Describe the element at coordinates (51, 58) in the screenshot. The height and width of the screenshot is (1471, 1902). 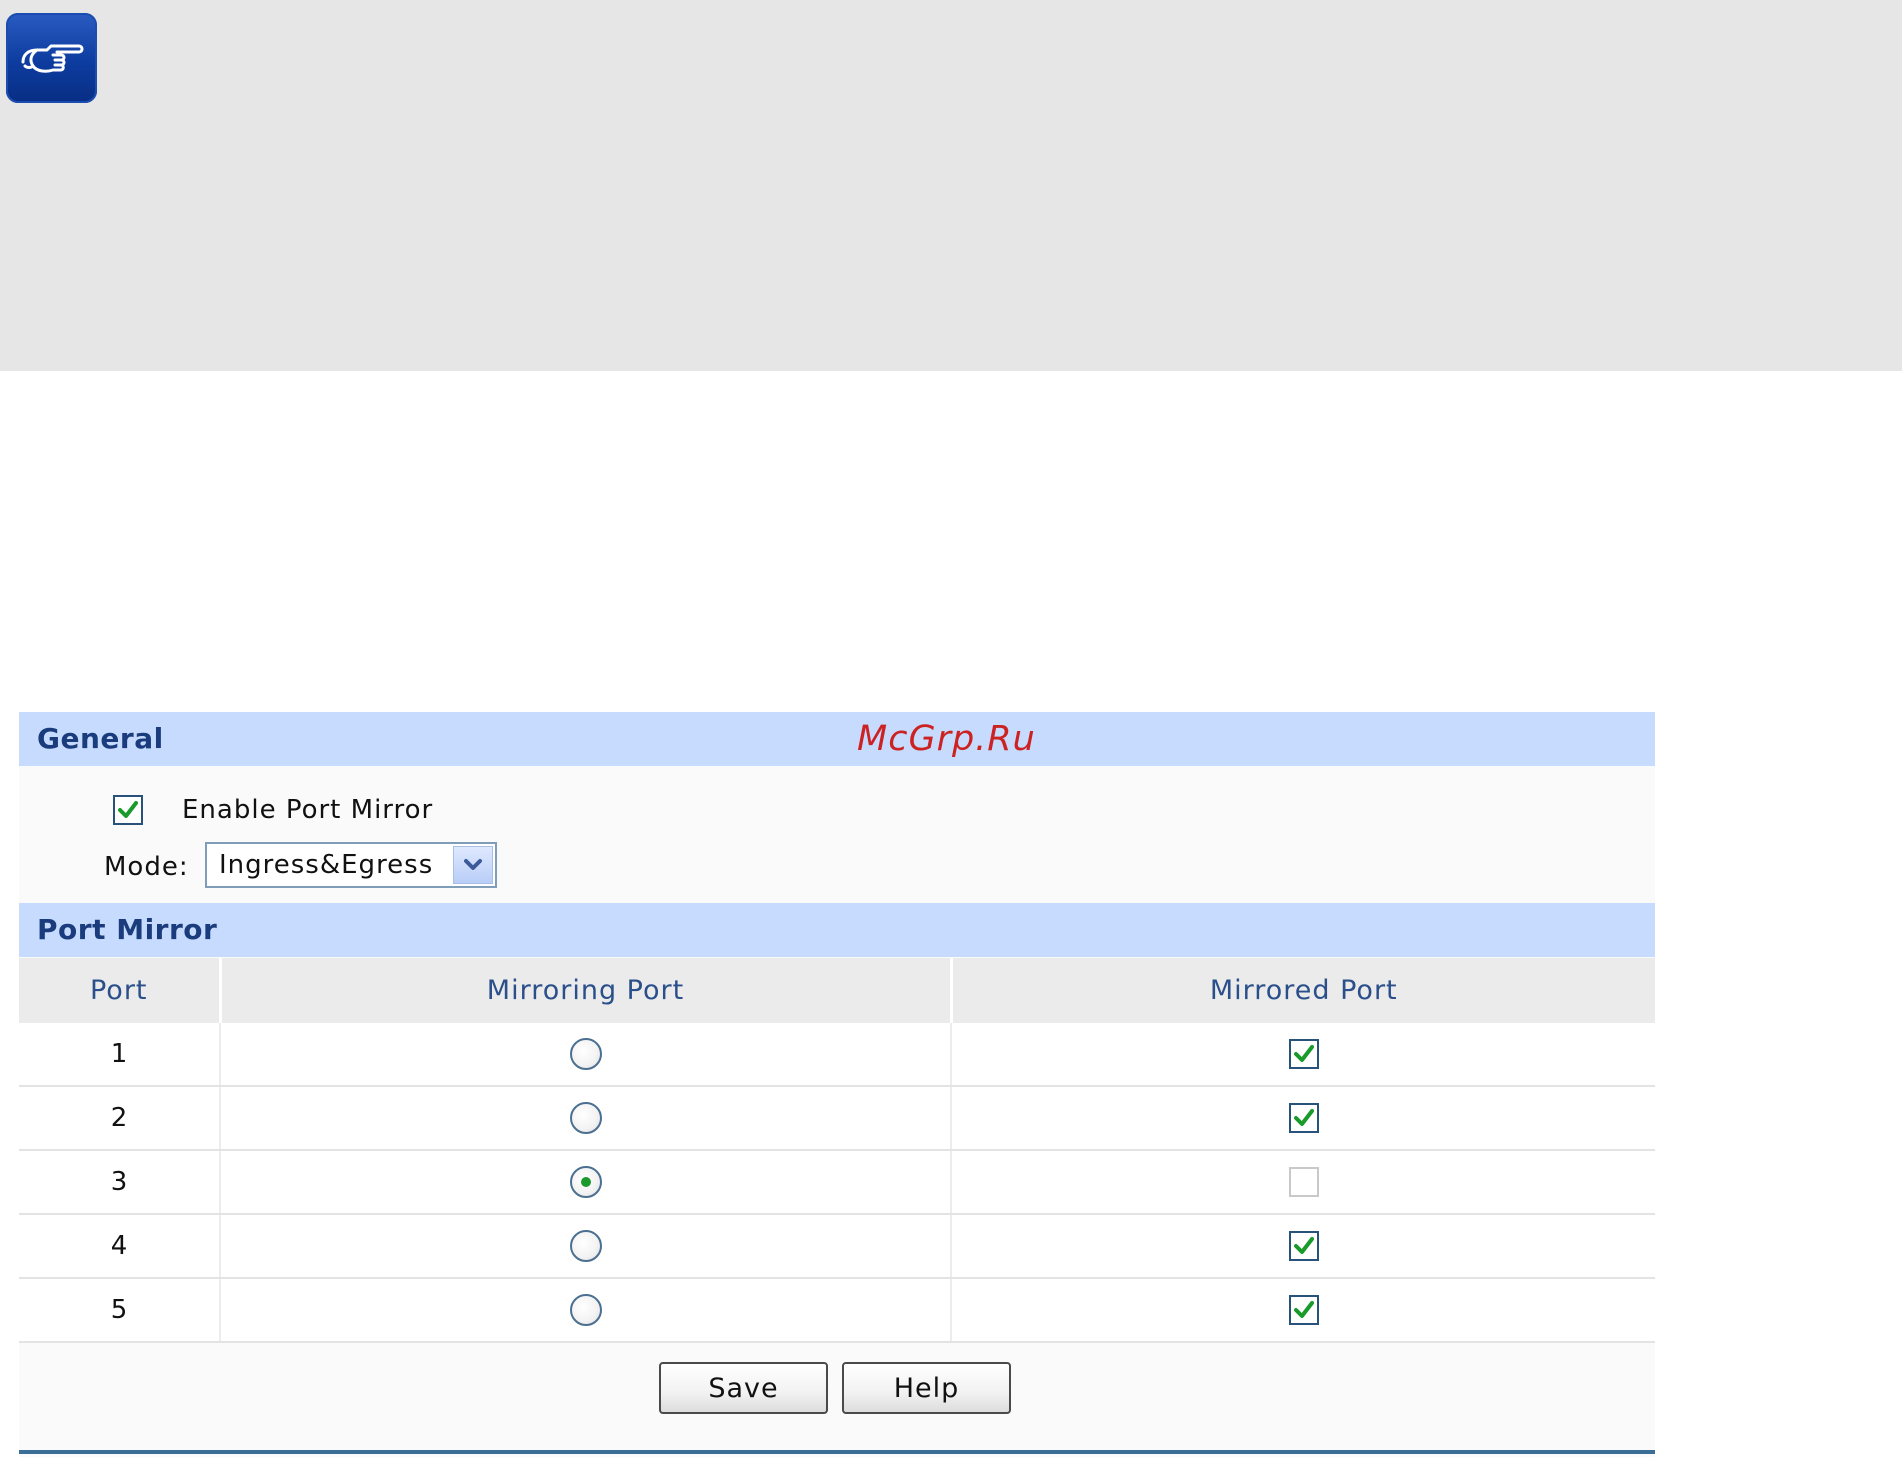
I see `pointing-hand-icon` at that location.